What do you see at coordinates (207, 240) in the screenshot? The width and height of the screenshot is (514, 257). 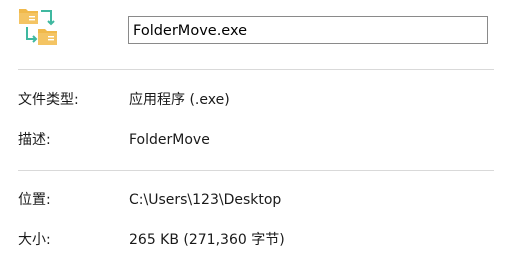 I see `size-value: 265 KB (271,360 字节)` at bounding box center [207, 240].